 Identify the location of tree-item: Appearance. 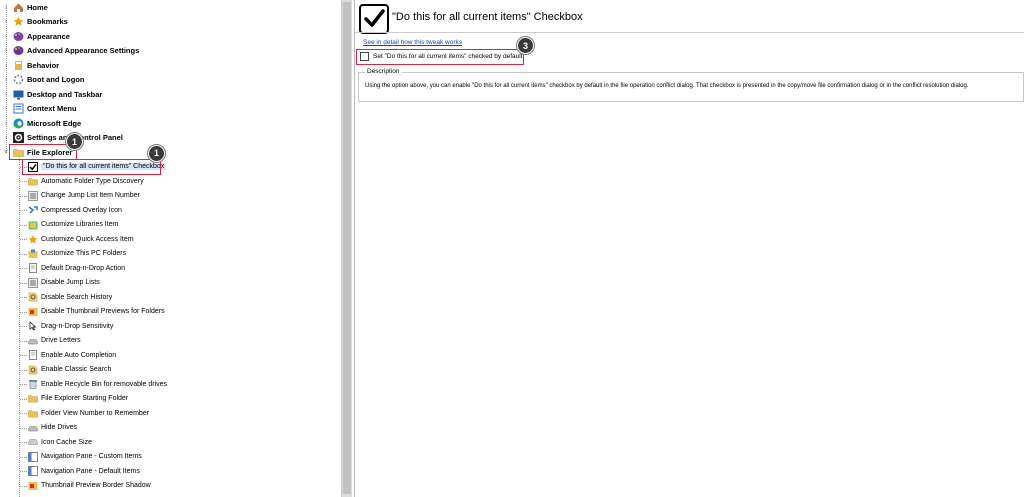
(41, 36).